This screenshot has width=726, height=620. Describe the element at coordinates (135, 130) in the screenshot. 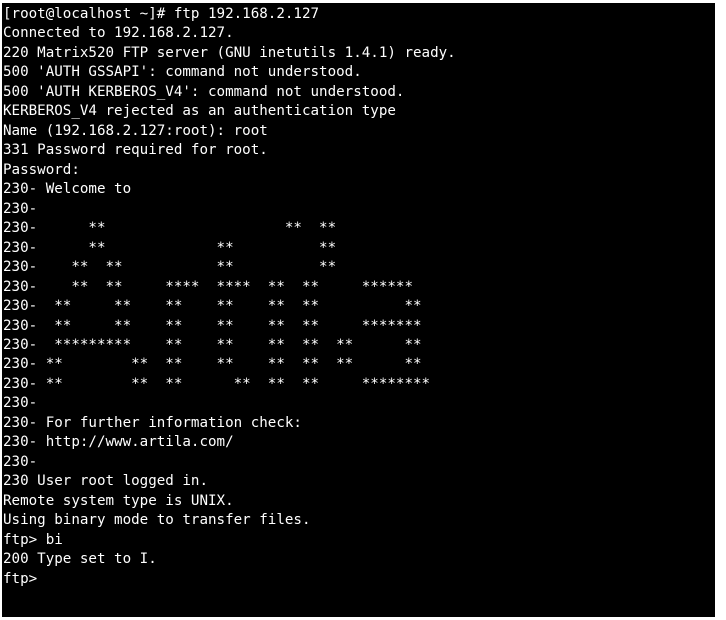

I see `terminal-line-name-prompt: Name (192.168.2.127:root): root` at that location.